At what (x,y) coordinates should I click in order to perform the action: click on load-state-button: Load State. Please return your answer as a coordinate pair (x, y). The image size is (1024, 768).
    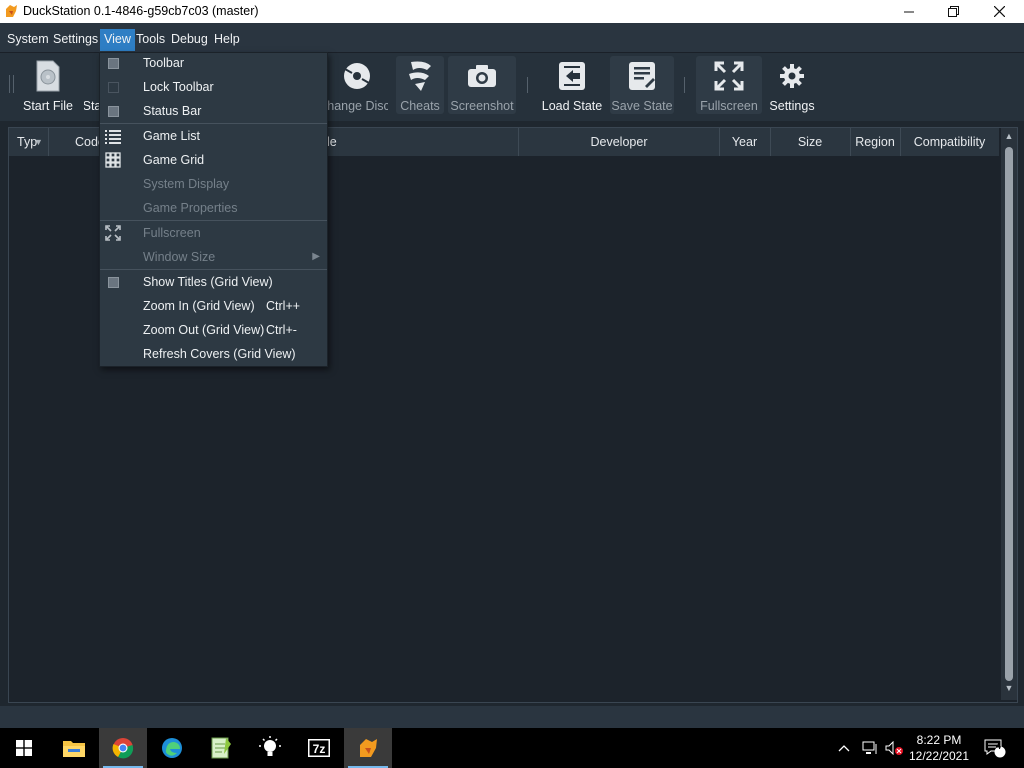
    Looking at the image, I should click on (572, 85).